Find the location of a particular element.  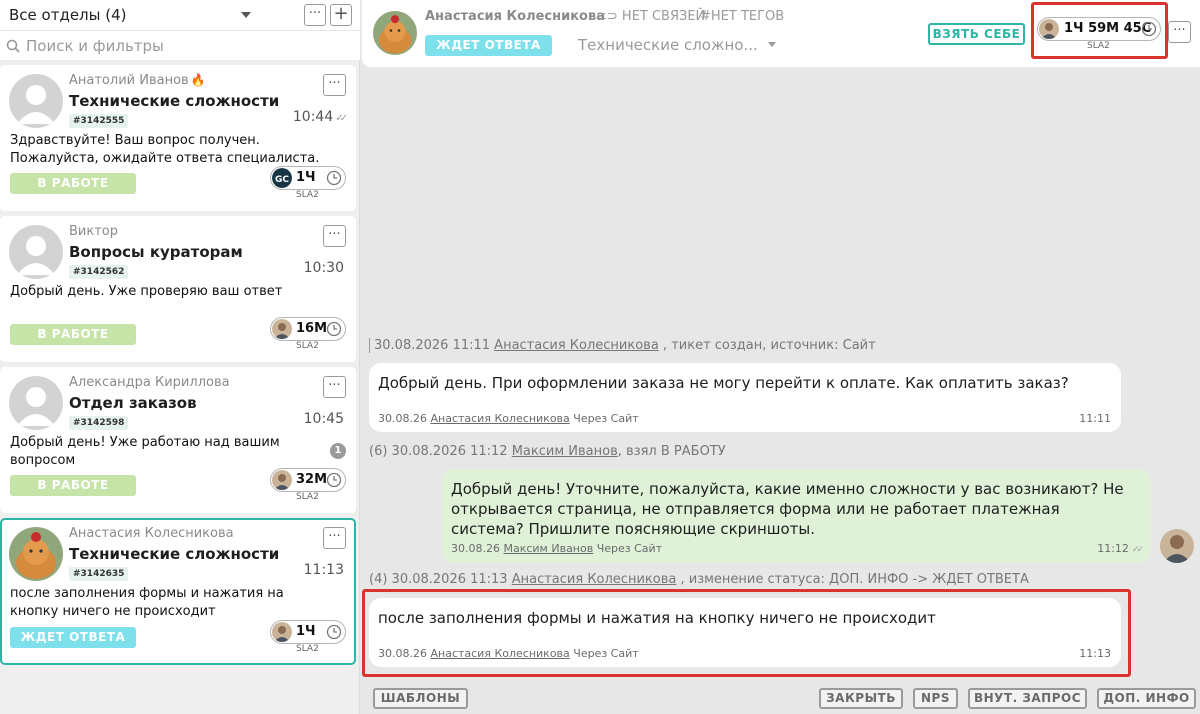

double-check-icon: ✓✓ is located at coordinates (341, 118).